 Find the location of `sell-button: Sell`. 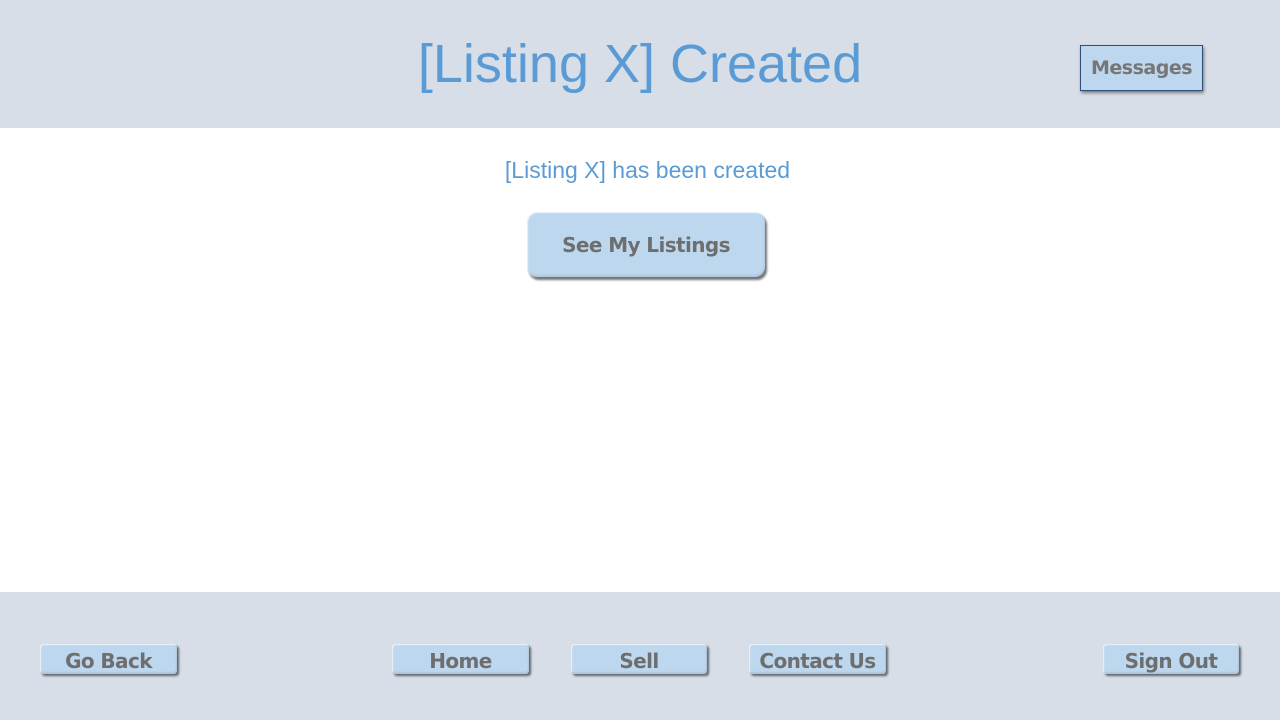

sell-button: Sell is located at coordinates (639, 659).